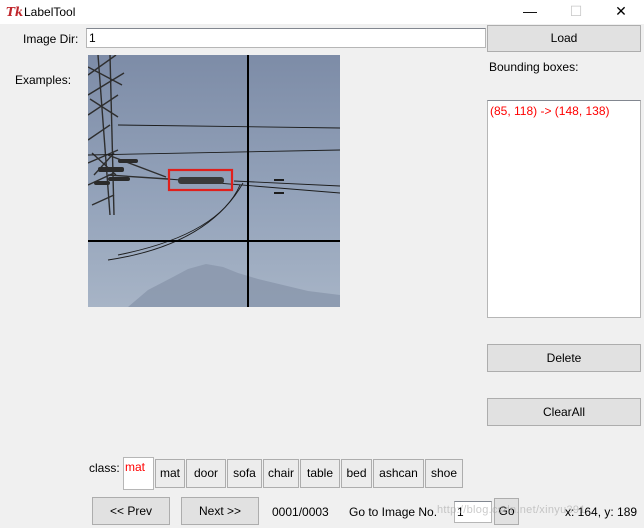  Describe the element at coordinates (398, 473) in the screenshot. I see `class-button-ashcan: ashcan` at that location.